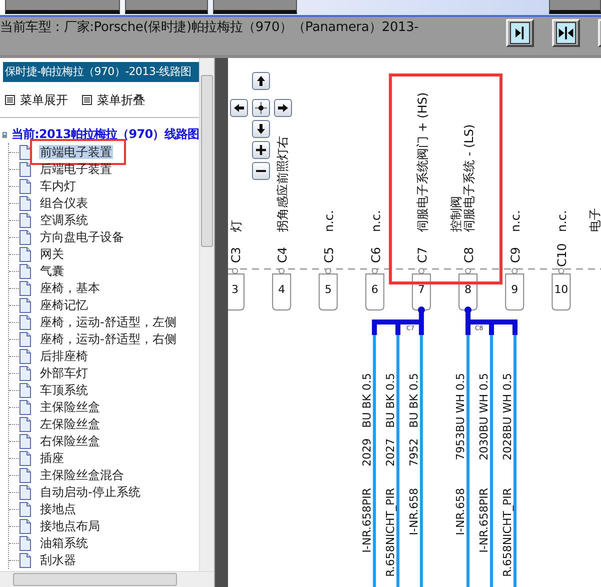  Describe the element at coordinates (209, 27) in the screenshot. I see `vehicle-title: 当前车型：厂家:Porsche(保时捷)帕拉梅拉（970）（Panamera）2013-` at that location.